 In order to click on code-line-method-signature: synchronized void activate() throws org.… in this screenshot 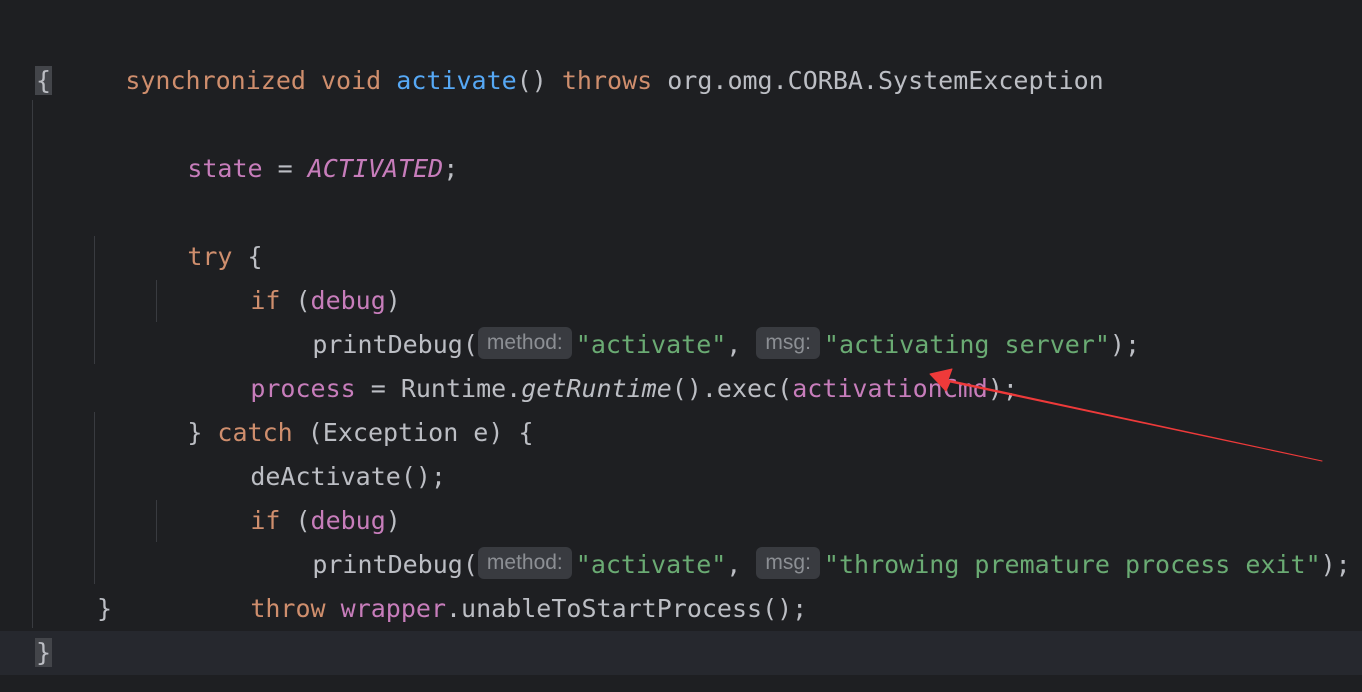, I will do `click(681, 55)`.